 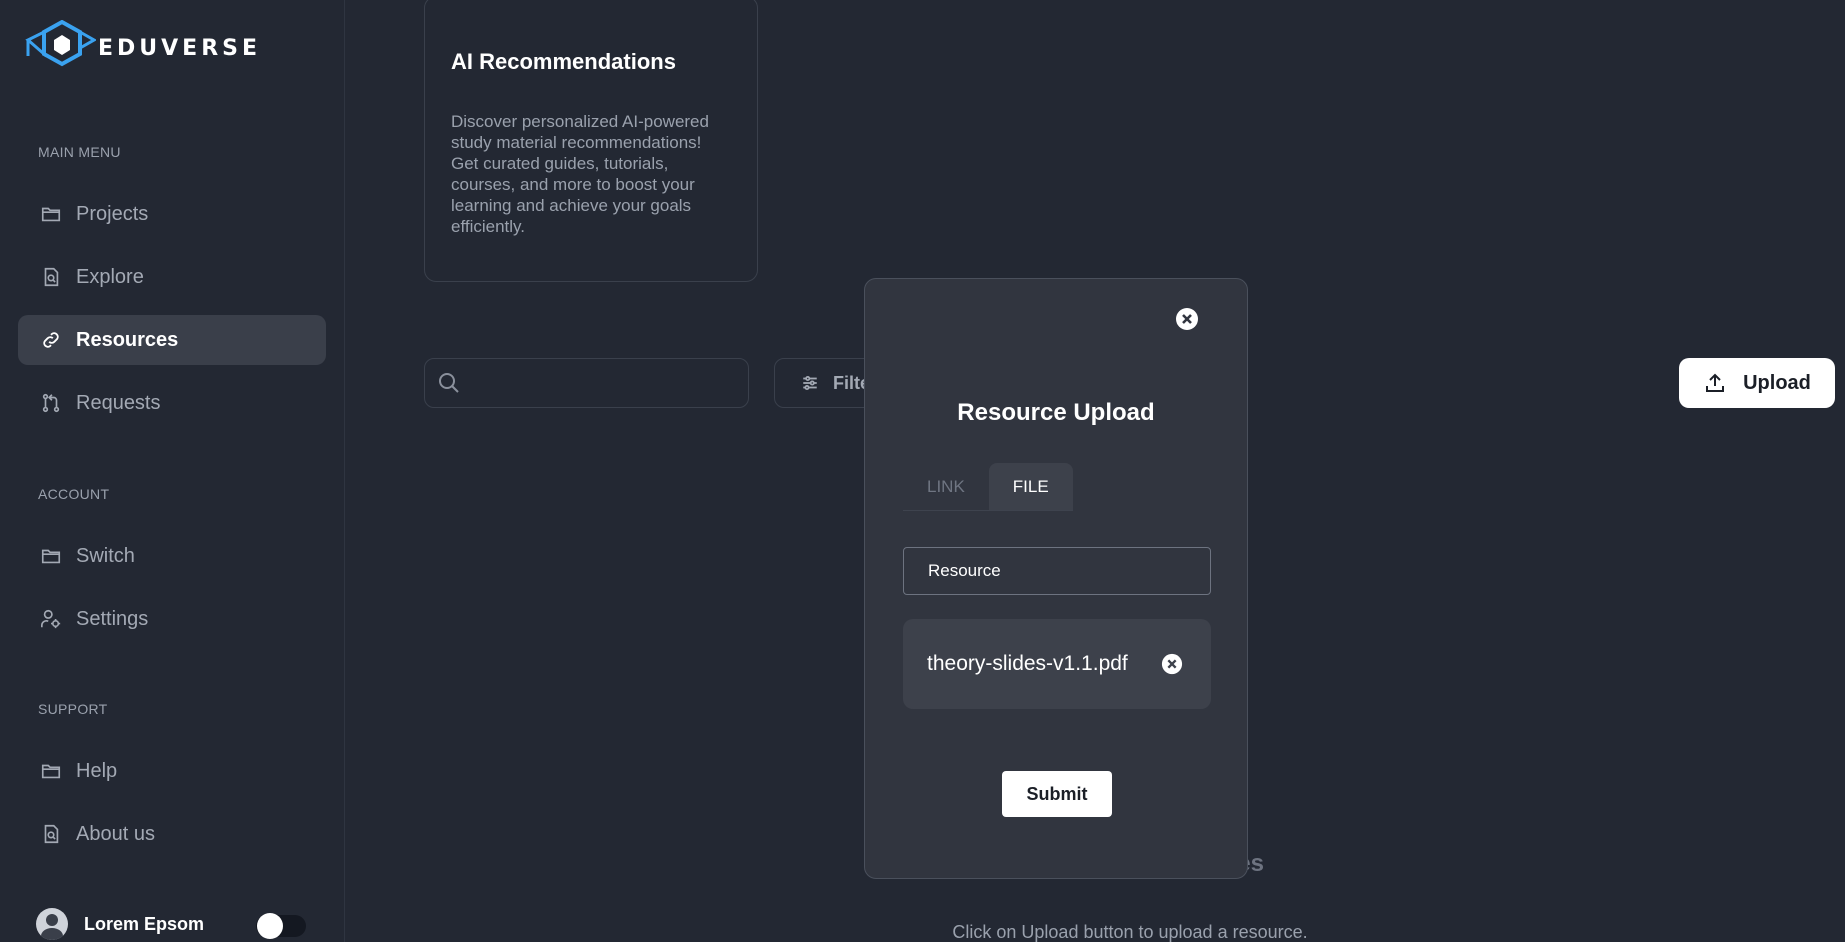 What do you see at coordinates (118, 402) in the screenshot?
I see `sidebar-item-label: Requests` at bounding box center [118, 402].